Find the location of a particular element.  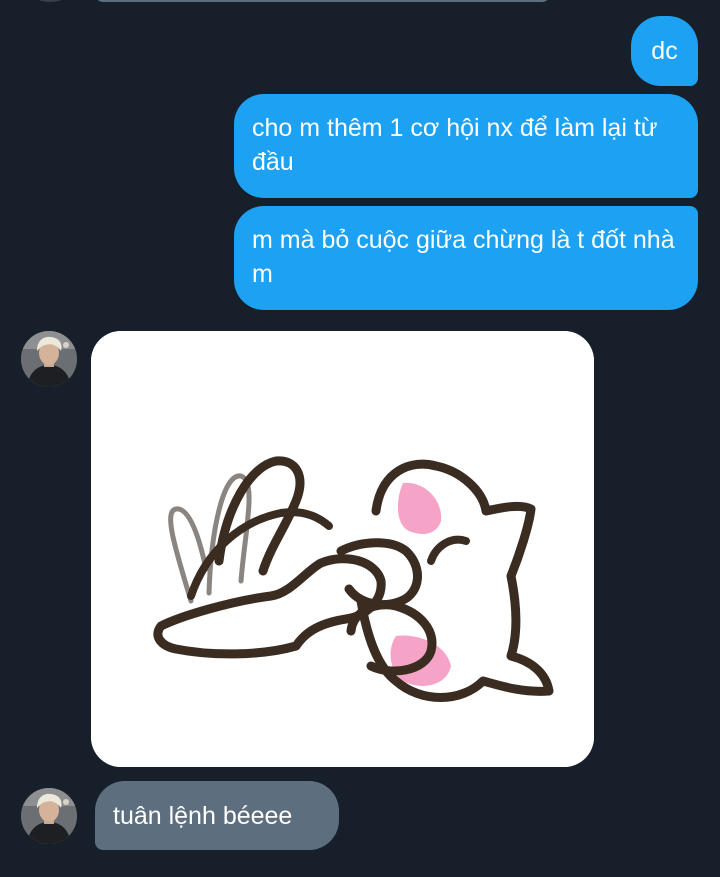

message-text: dc is located at coordinates (664, 51).